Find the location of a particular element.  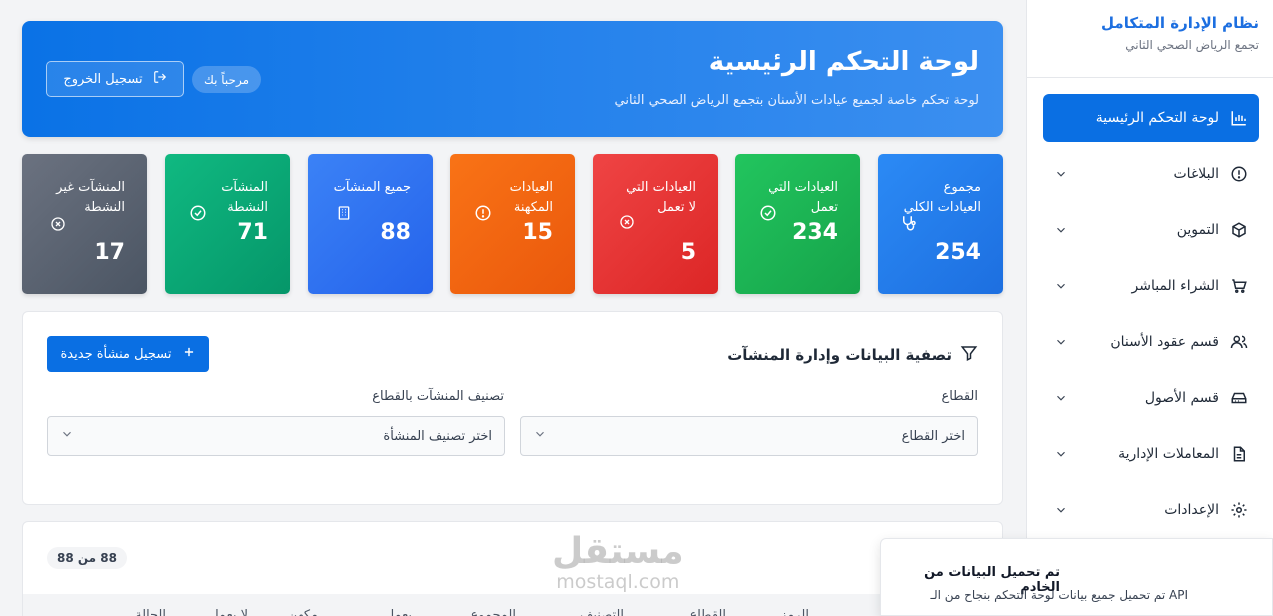

users-icon is located at coordinates (1239, 342).